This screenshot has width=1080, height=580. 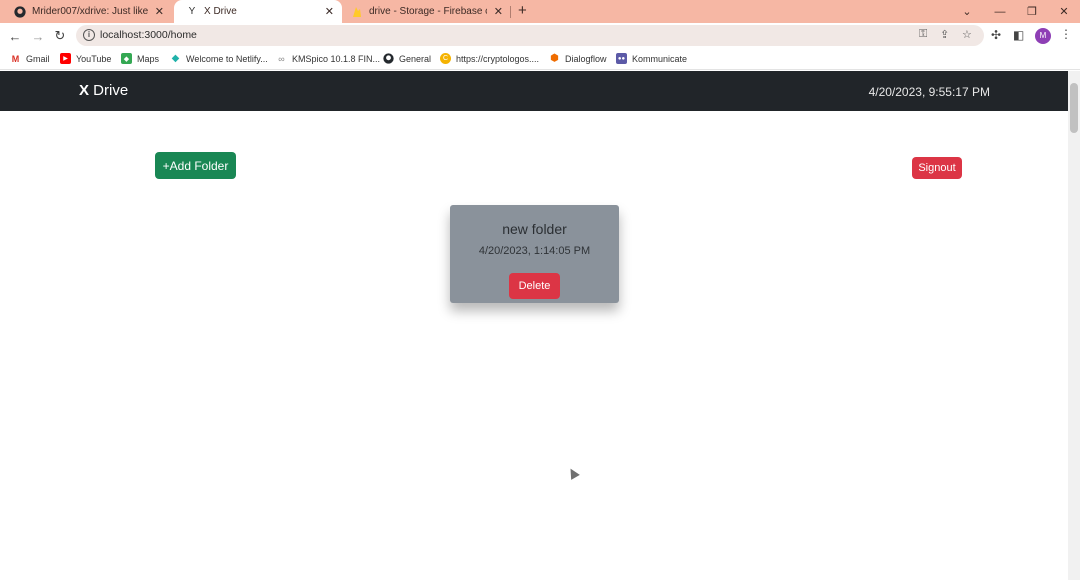 I want to click on coin-icon: C, so click(x=445, y=58).